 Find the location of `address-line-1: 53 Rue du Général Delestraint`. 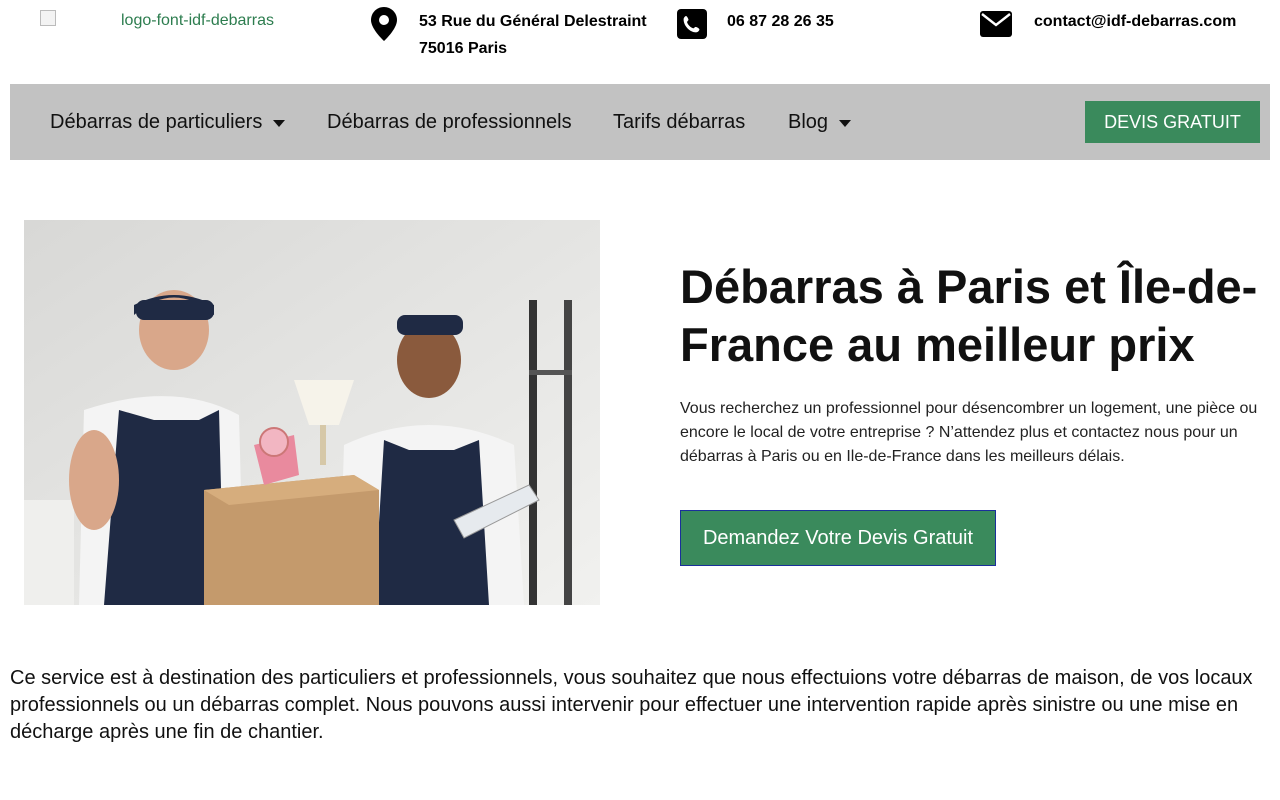

address-line-1: 53 Rue du Général Delestraint is located at coordinates (533, 21).